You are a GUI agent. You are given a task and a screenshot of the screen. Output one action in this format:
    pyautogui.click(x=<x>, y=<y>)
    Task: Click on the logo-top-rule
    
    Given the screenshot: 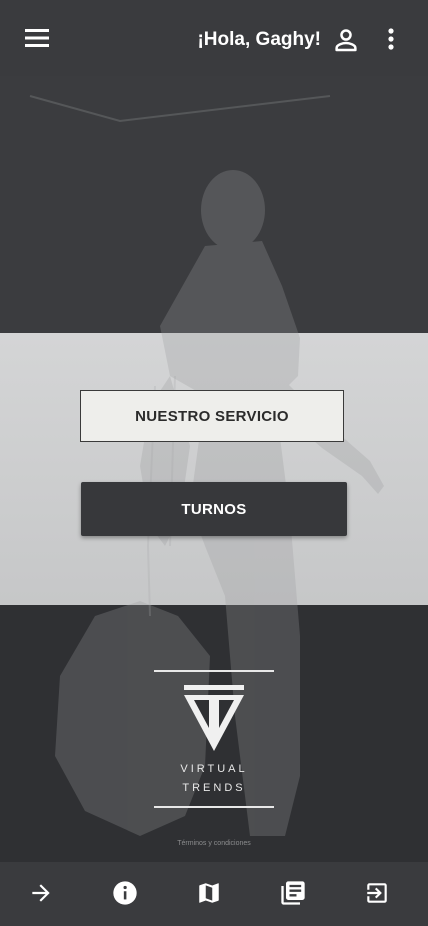 What is the action you would take?
    pyautogui.click(x=214, y=671)
    